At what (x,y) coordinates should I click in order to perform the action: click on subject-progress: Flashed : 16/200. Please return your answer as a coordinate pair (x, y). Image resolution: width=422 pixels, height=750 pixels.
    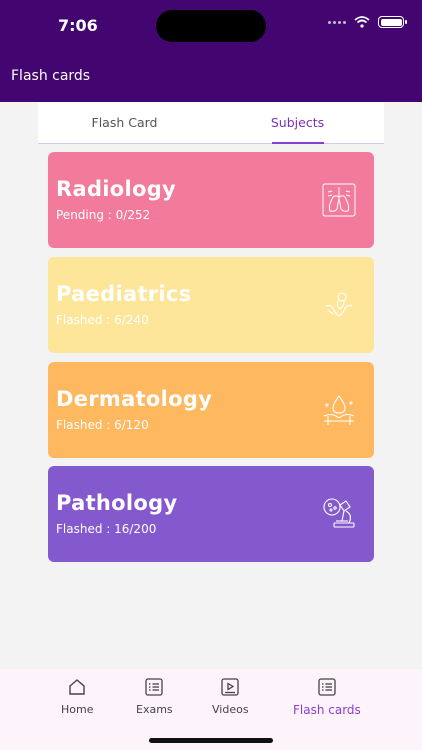
    Looking at the image, I should click on (106, 529).